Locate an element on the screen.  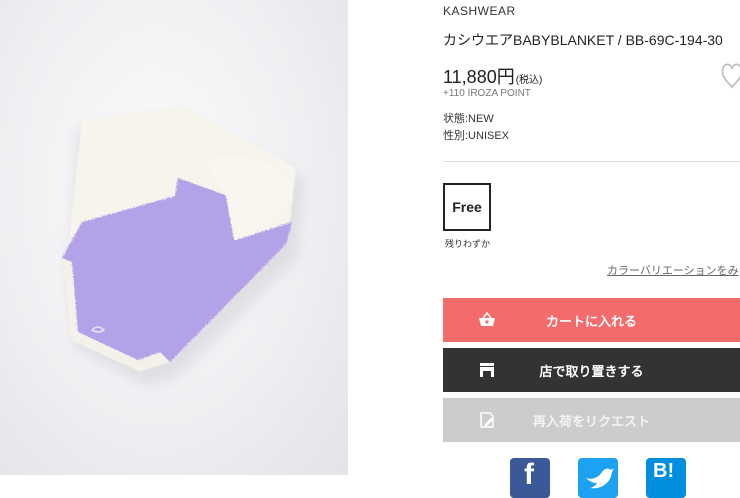
store-reserve-button: 店で取り置きする is located at coordinates (591, 370).